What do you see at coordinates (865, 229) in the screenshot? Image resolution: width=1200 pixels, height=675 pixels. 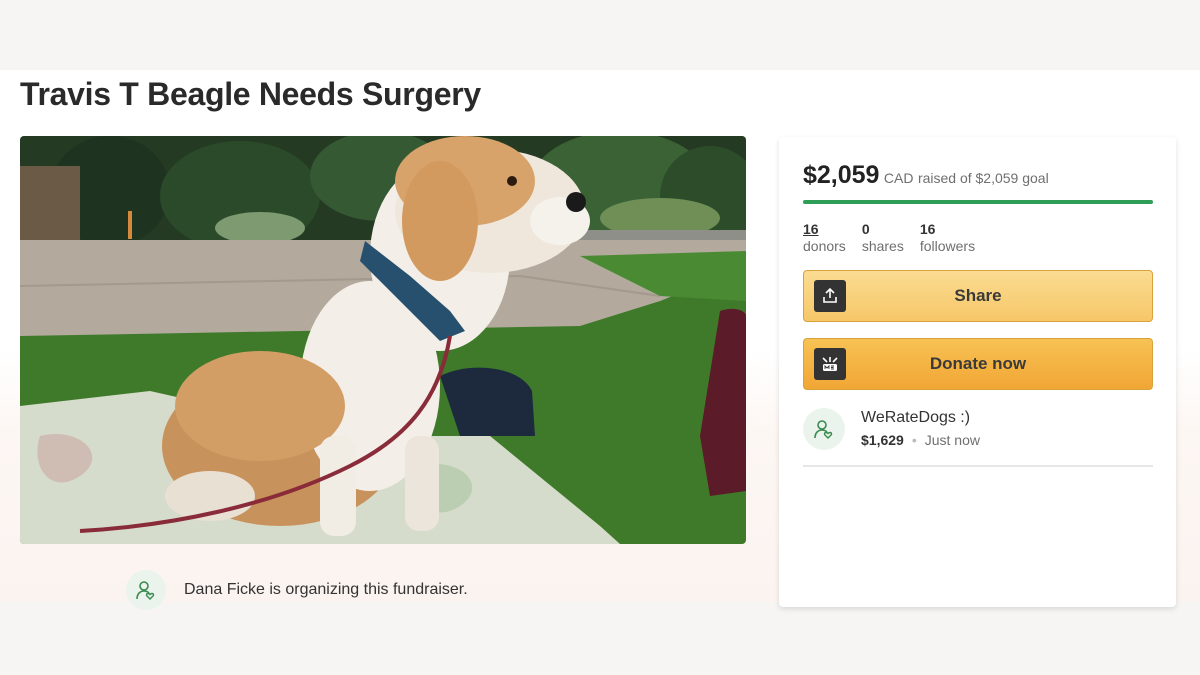 I see `stat-shares-value: 0` at bounding box center [865, 229].